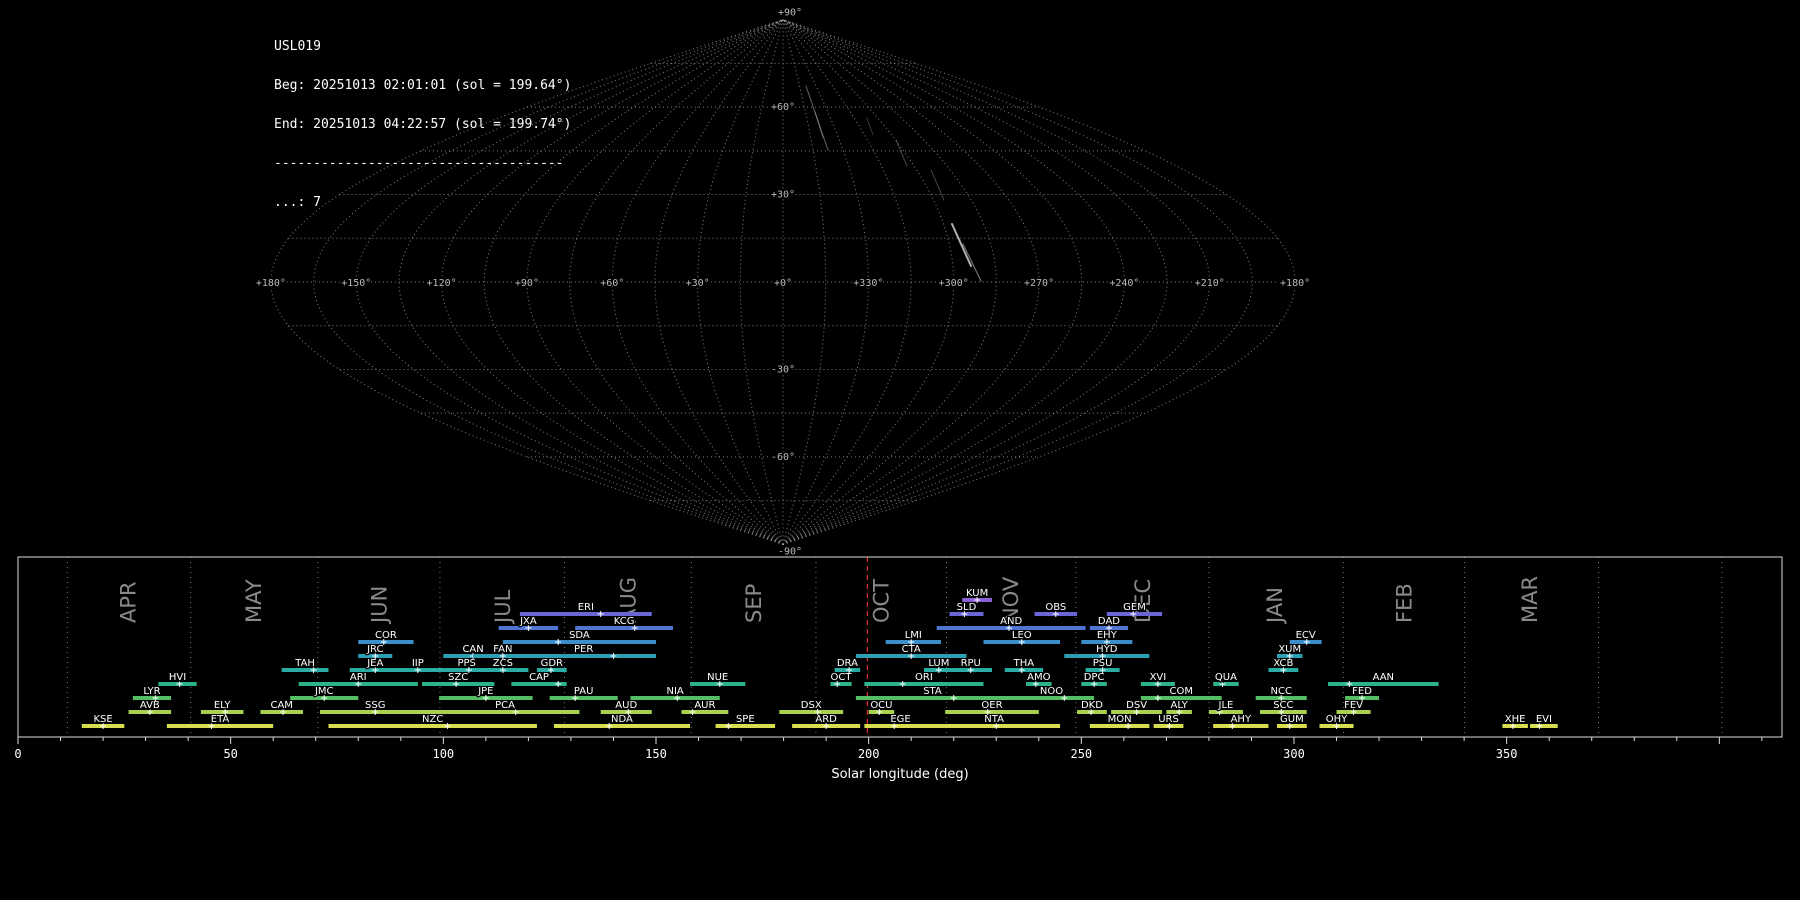 The height and width of the screenshot is (900, 1800). What do you see at coordinates (783, 107) in the screenshot?
I see `lat-label: +60°` at bounding box center [783, 107].